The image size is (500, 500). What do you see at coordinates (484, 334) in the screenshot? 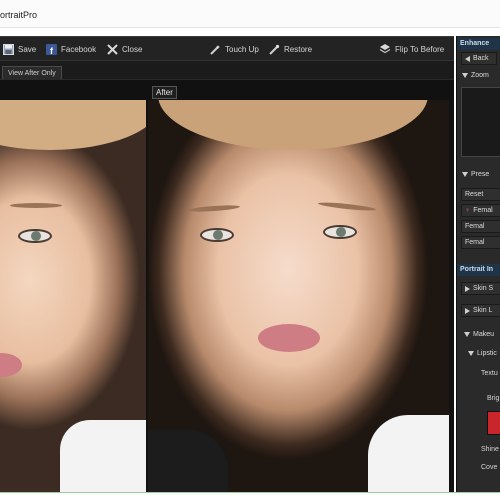
I see `makeup-label: Makeu` at bounding box center [484, 334].